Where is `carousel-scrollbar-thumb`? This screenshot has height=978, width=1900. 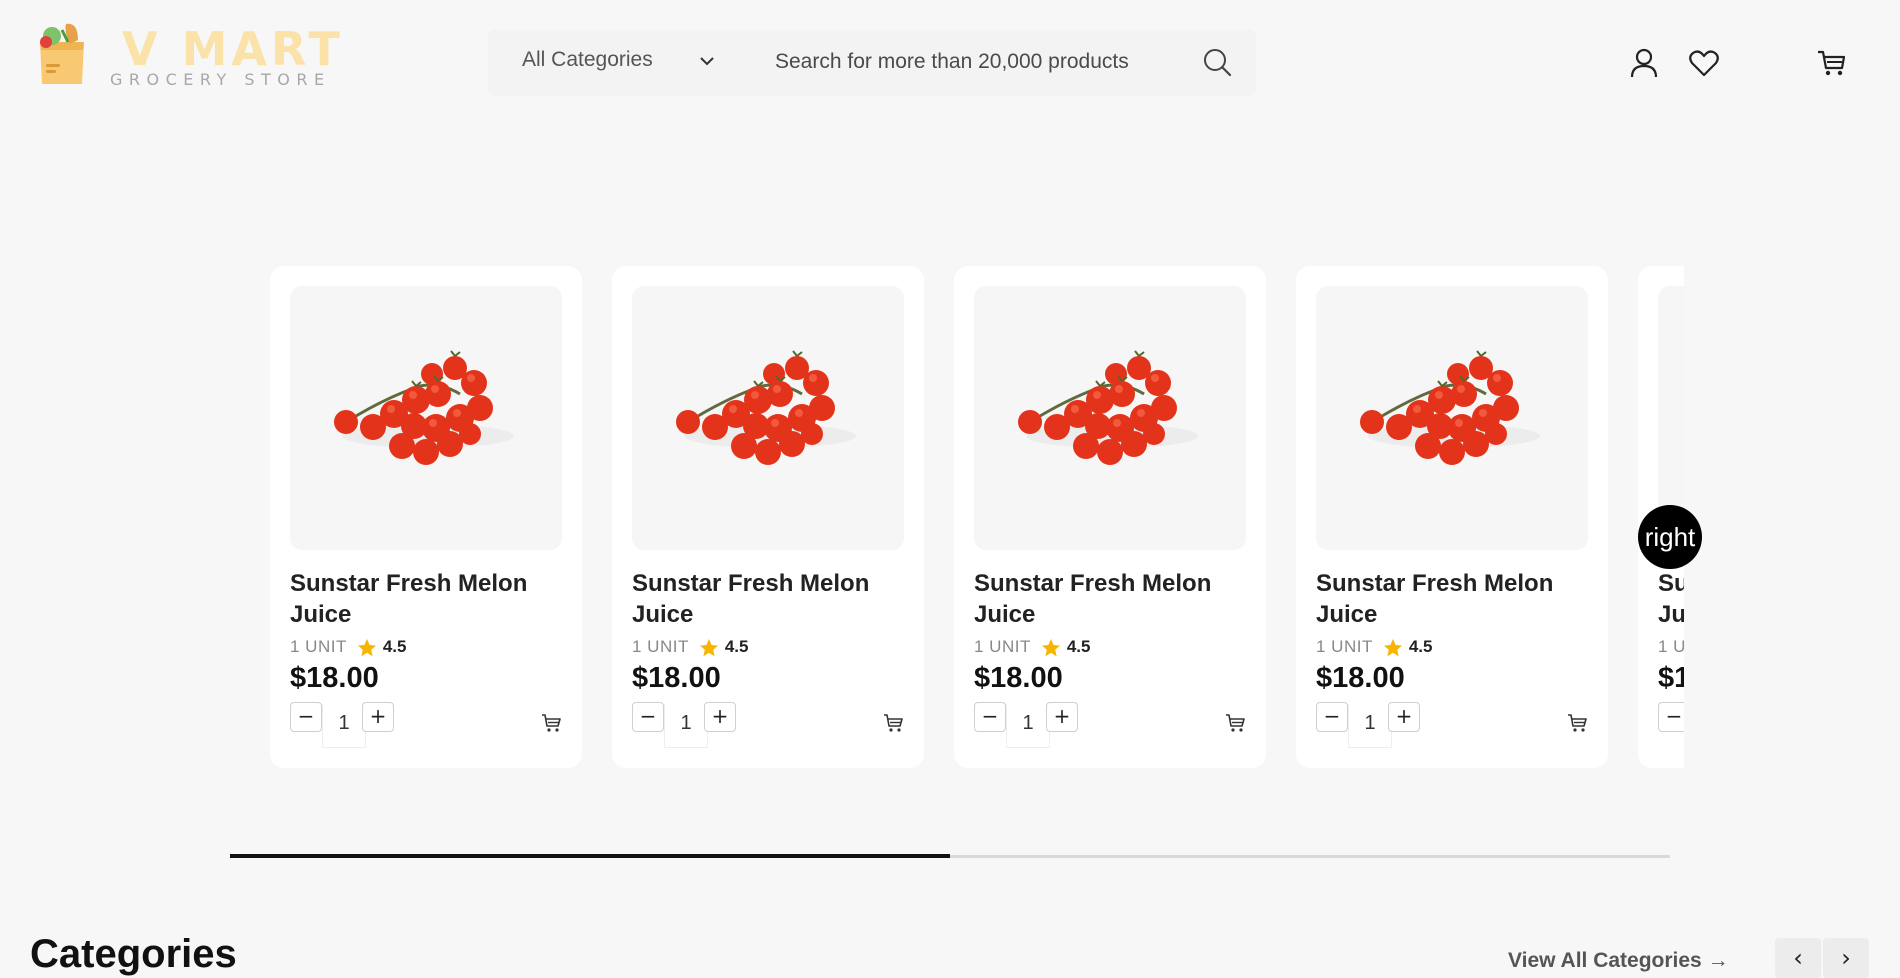 carousel-scrollbar-thumb is located at coordinates (590, 856).